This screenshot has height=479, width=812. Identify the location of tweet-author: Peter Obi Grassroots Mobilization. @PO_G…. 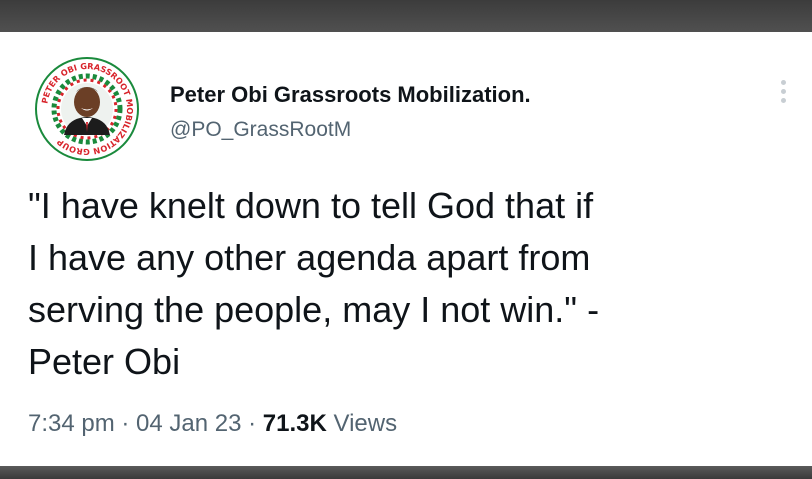
(350, 112).